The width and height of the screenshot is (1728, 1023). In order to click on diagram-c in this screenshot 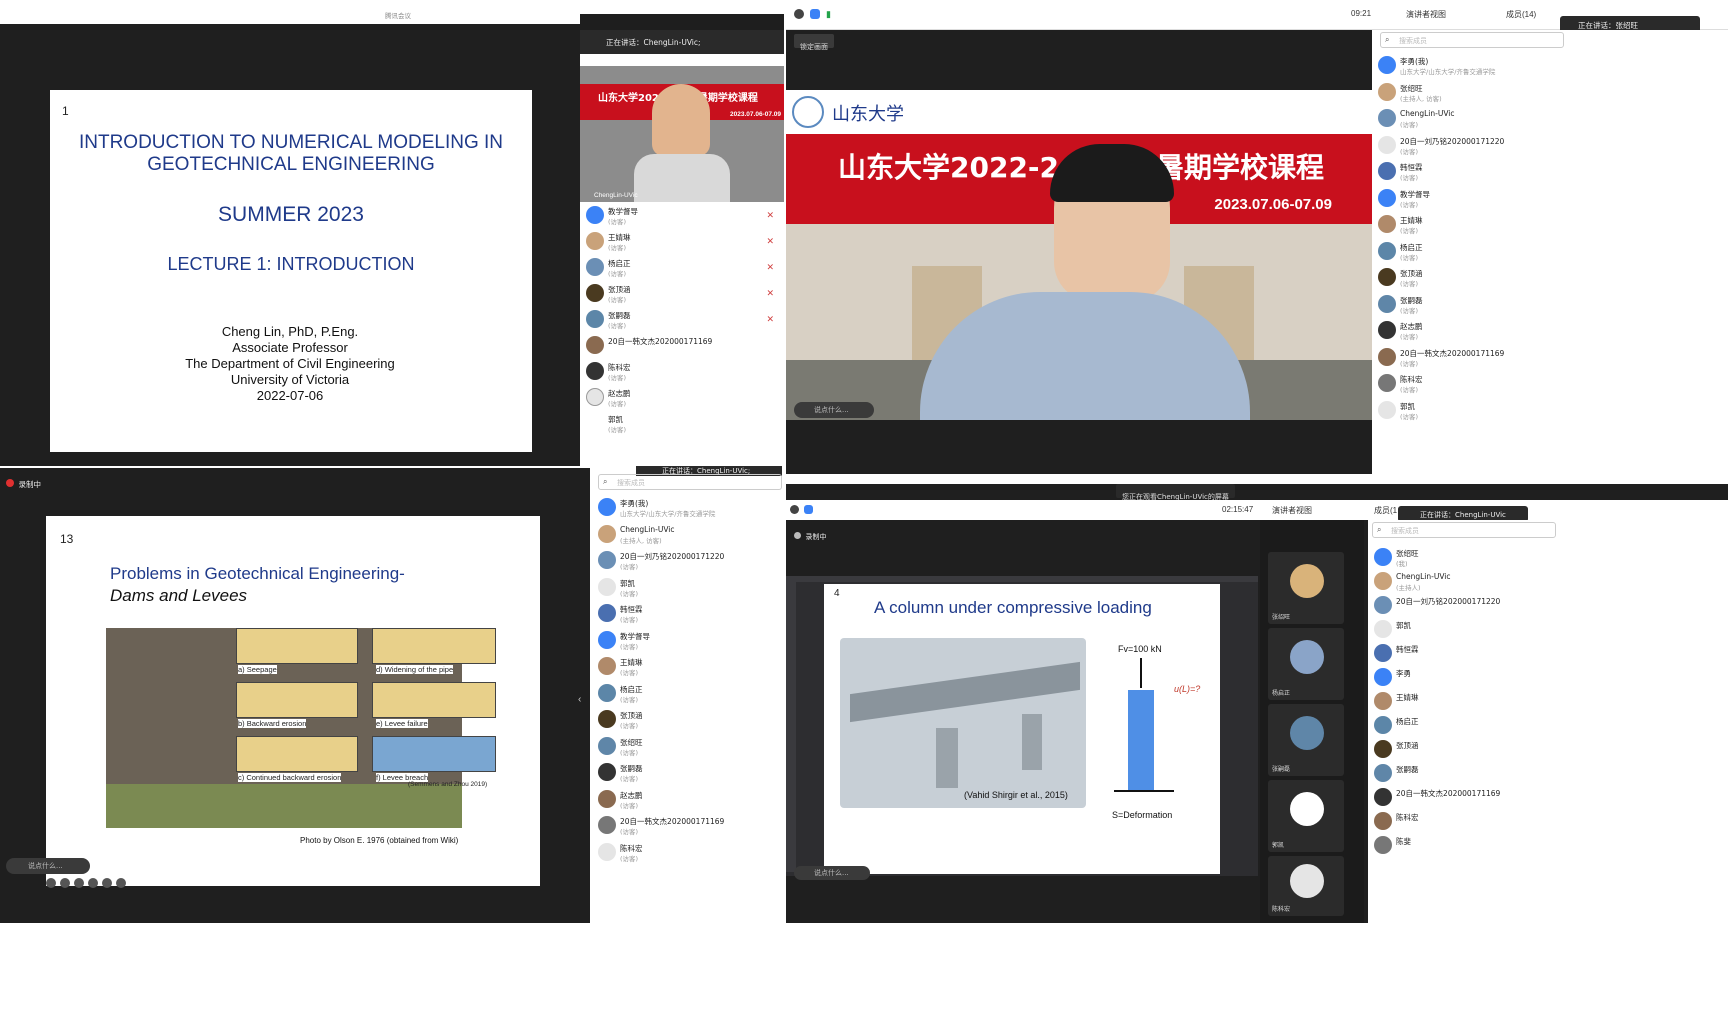, I will do `click(297, 754)`.